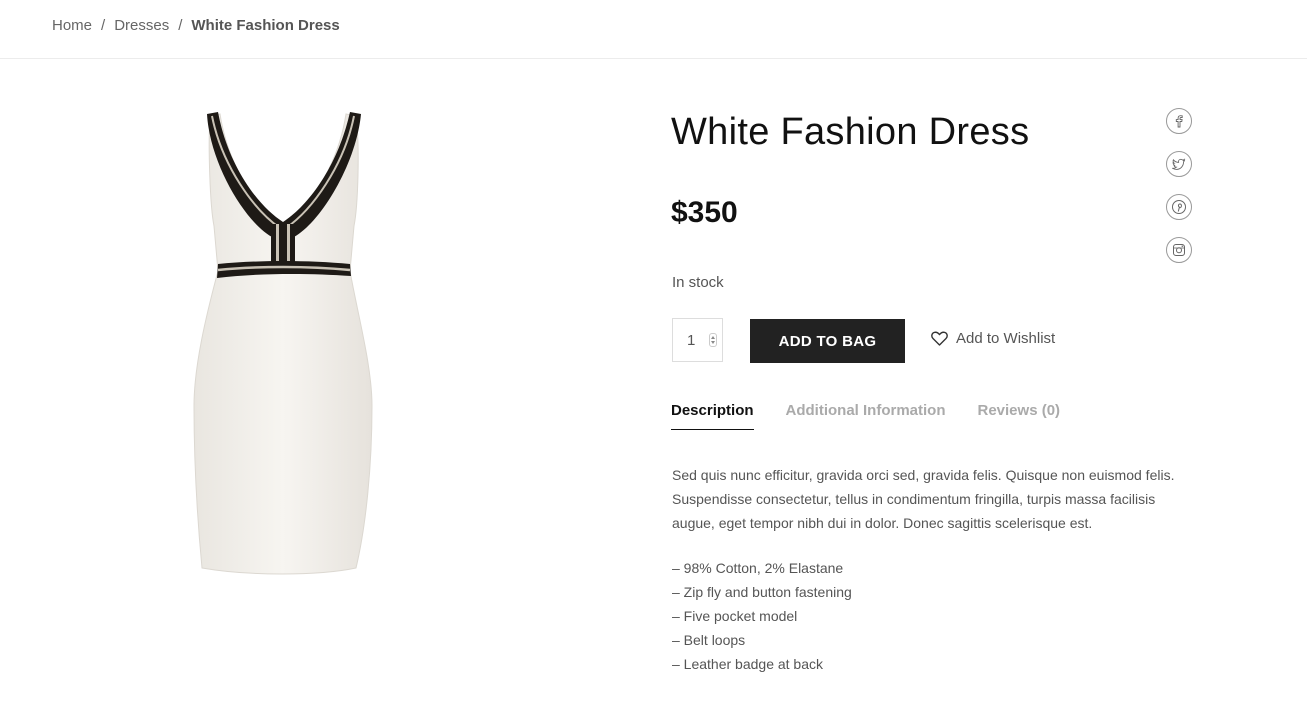  I want to click on feature-item: – Zip fly and button fastening, so click(762, 592).